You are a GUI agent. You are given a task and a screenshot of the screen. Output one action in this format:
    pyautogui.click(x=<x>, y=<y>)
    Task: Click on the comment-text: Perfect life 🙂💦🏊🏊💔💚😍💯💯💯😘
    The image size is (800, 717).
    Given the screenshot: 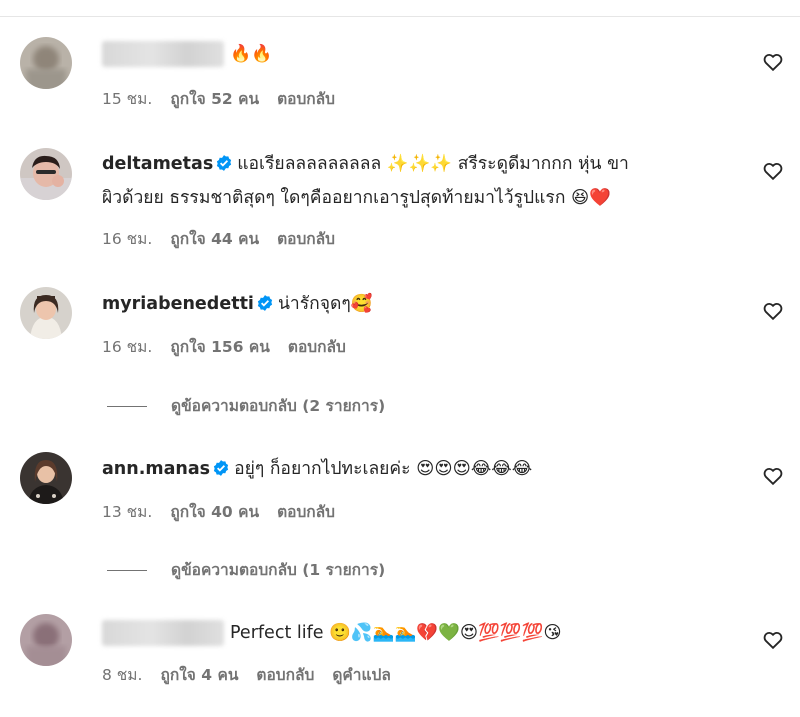 What is the action you would take?
    pyautogui.click(x=396, y=633)
    